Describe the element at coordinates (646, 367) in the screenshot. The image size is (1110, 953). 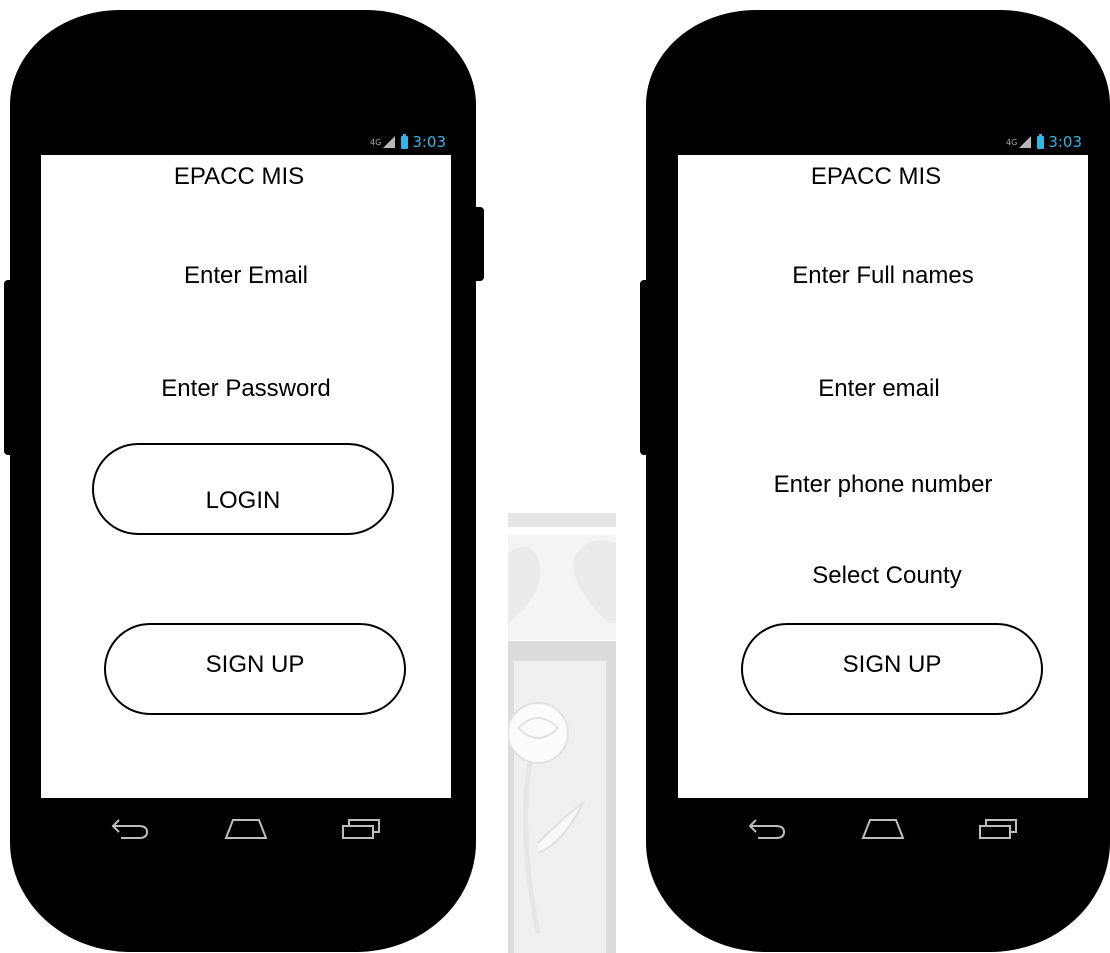
I see `right-phone-volume-button` at that location.